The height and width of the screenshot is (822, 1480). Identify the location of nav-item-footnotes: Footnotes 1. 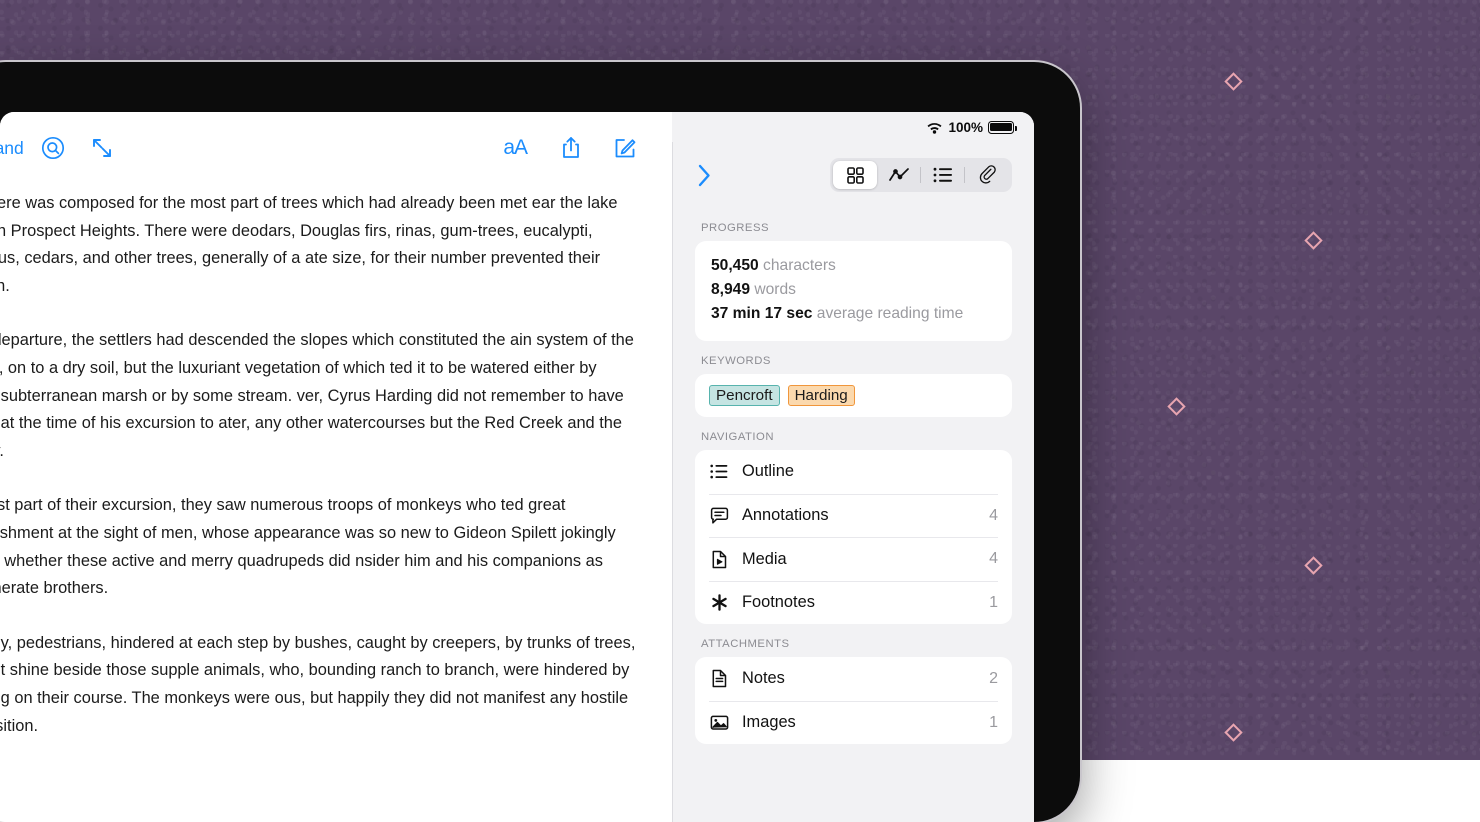
(853, 603).